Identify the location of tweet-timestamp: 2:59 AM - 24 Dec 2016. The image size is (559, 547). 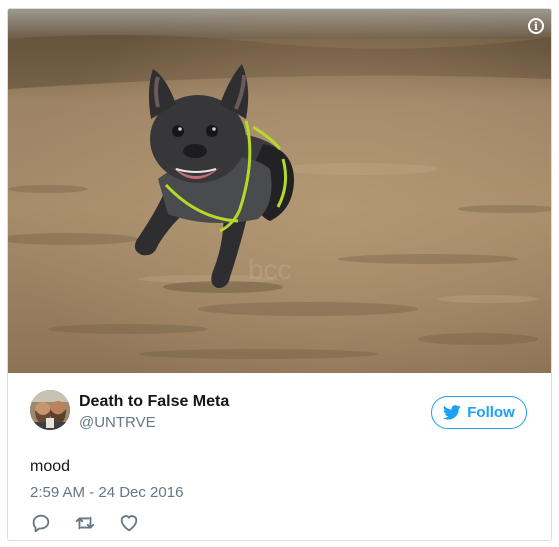
(106, 492).